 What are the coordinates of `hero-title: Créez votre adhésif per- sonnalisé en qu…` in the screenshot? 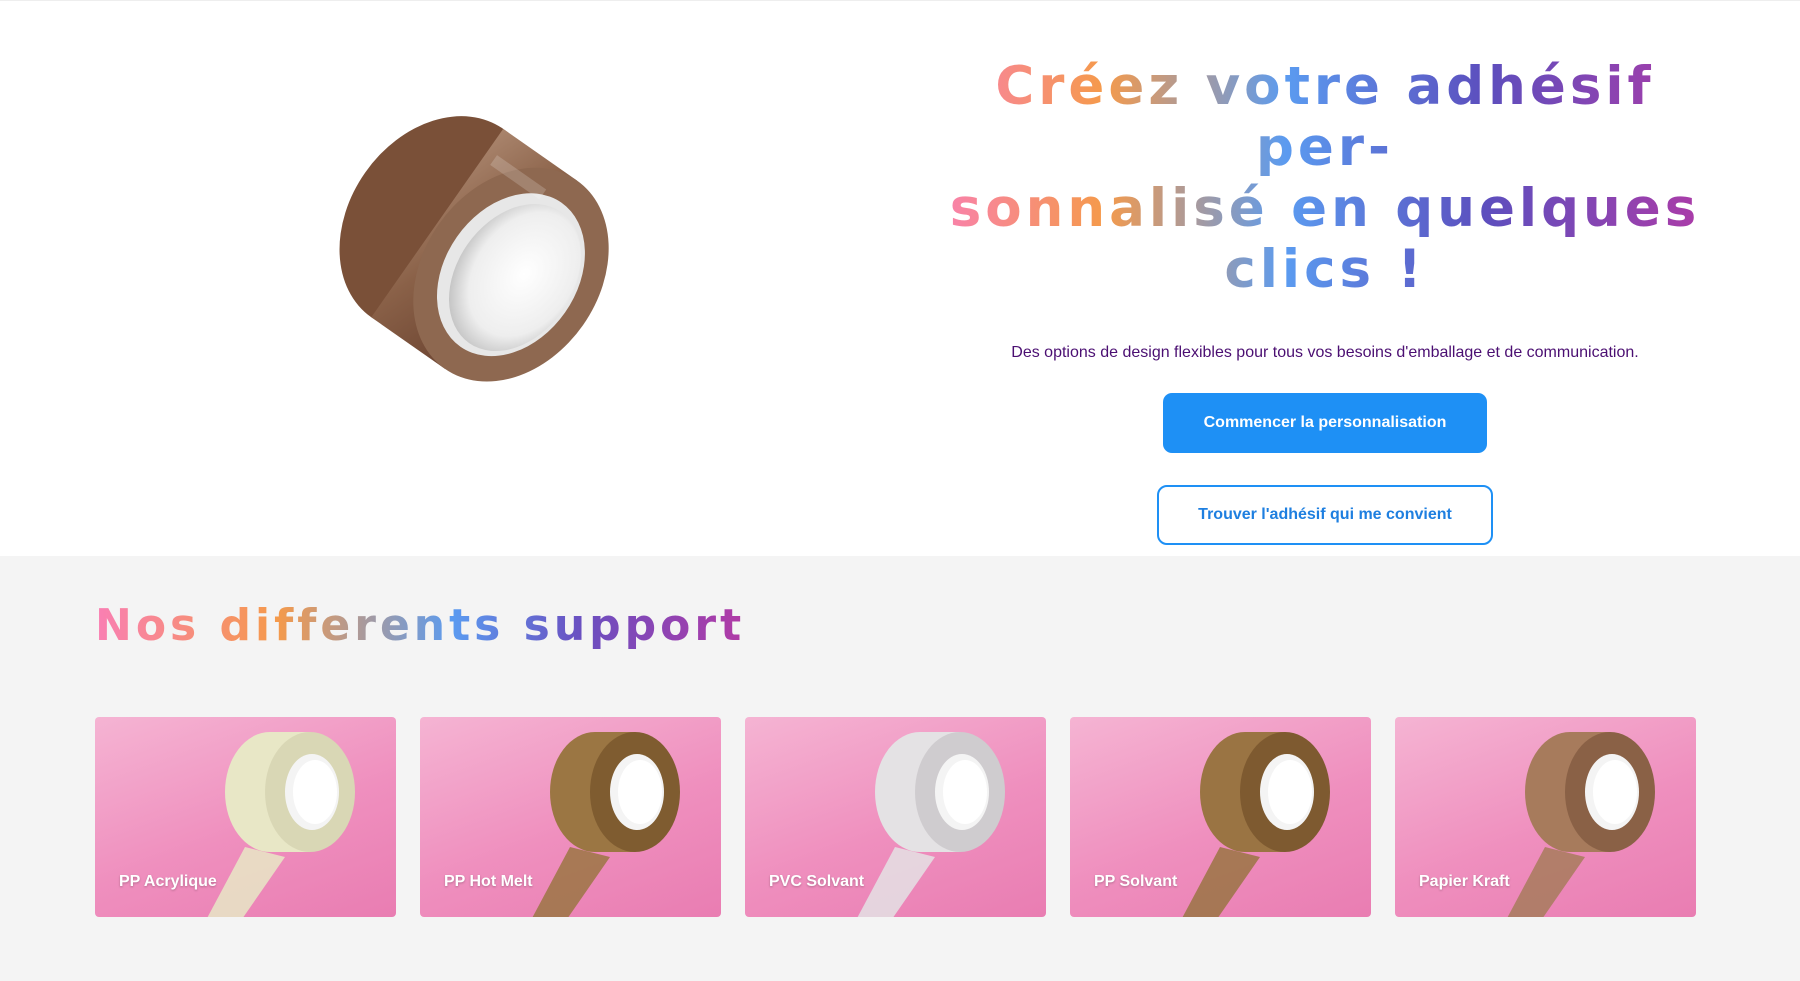 It's located at (1325, 178).